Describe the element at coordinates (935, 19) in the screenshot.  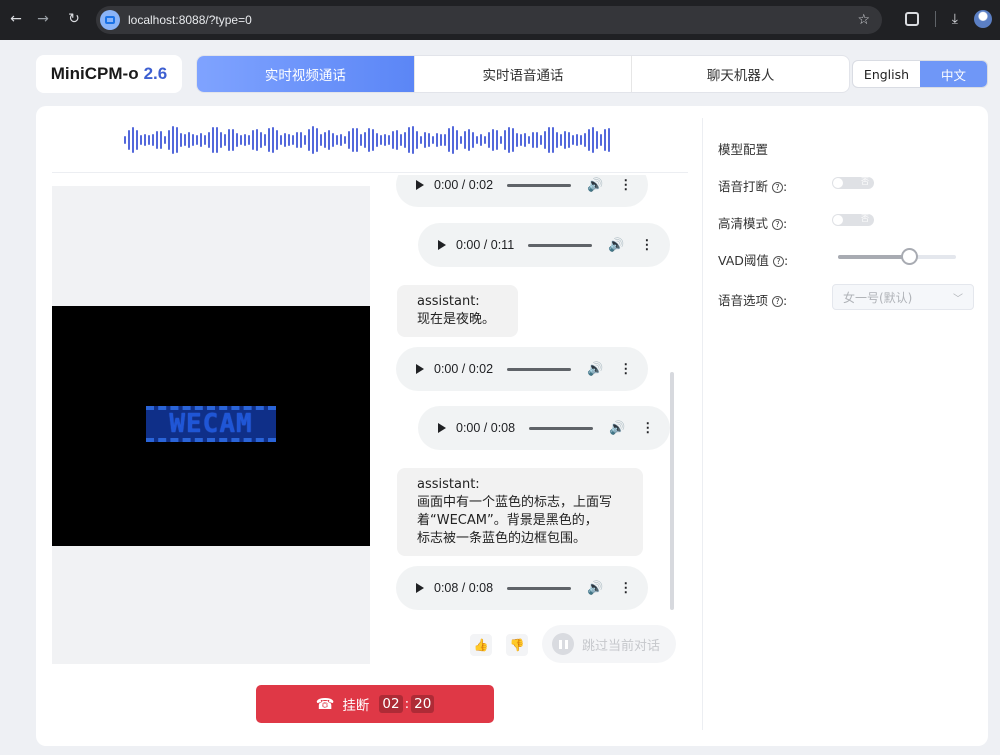
I see `toolbar-divider` at that location.